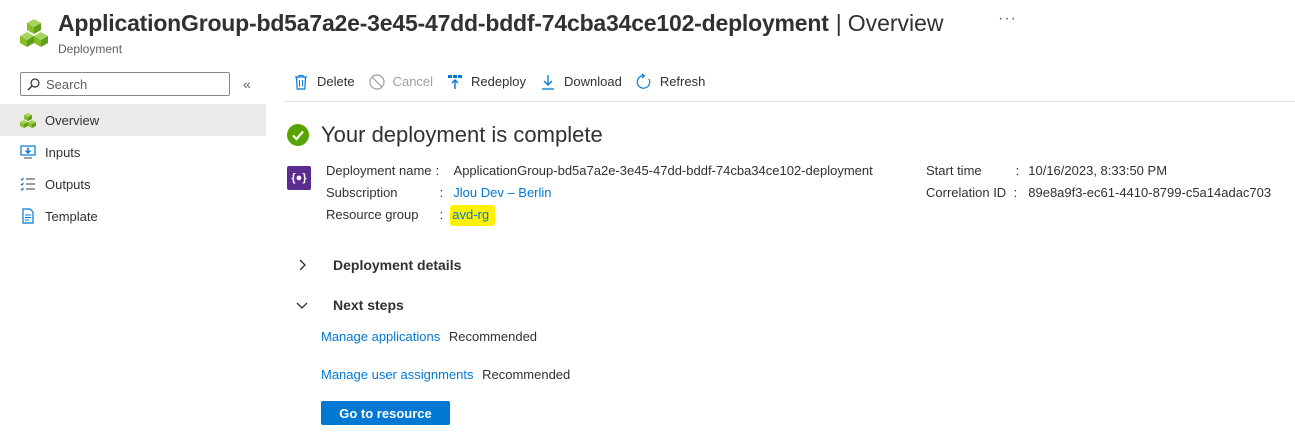  Describe the element at coordinates (954, 170) in the screenshot. I see `start-time-label: Start time` at that location.